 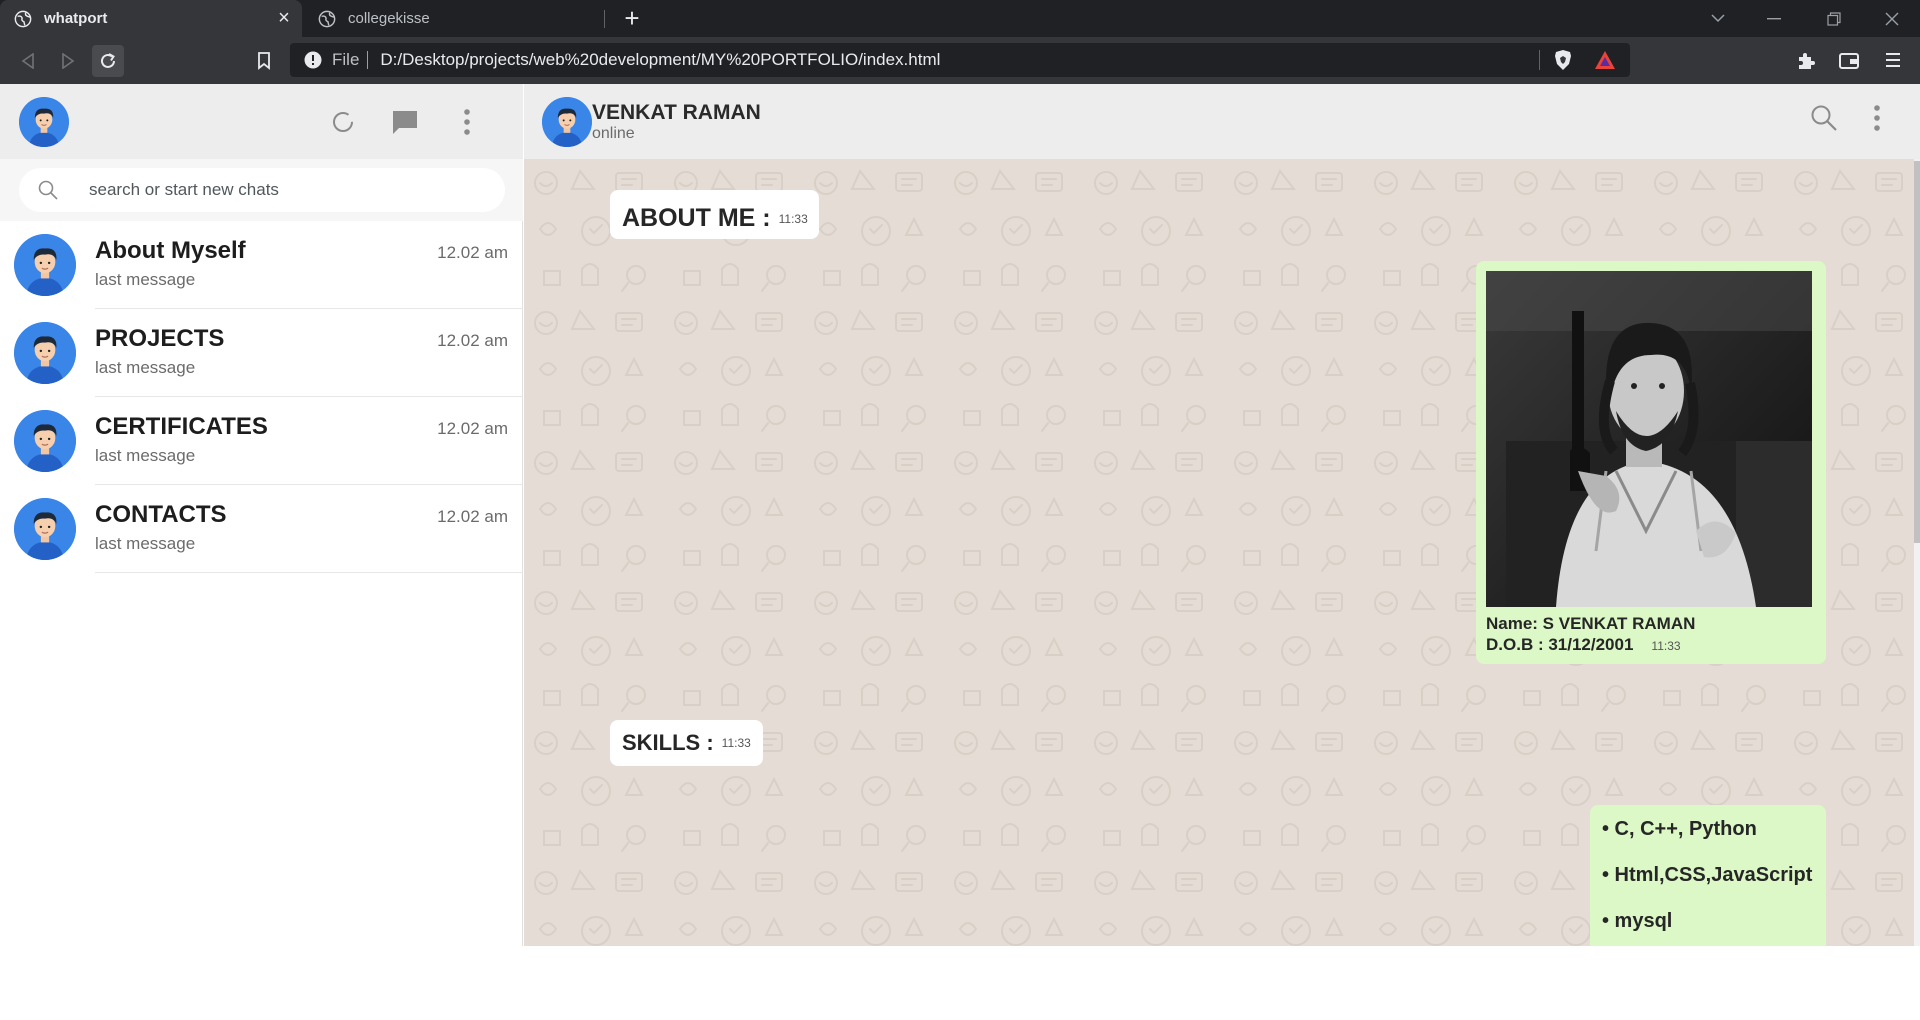 I want to click on chat-name: PROJECTS, so click(x=160, y=338).